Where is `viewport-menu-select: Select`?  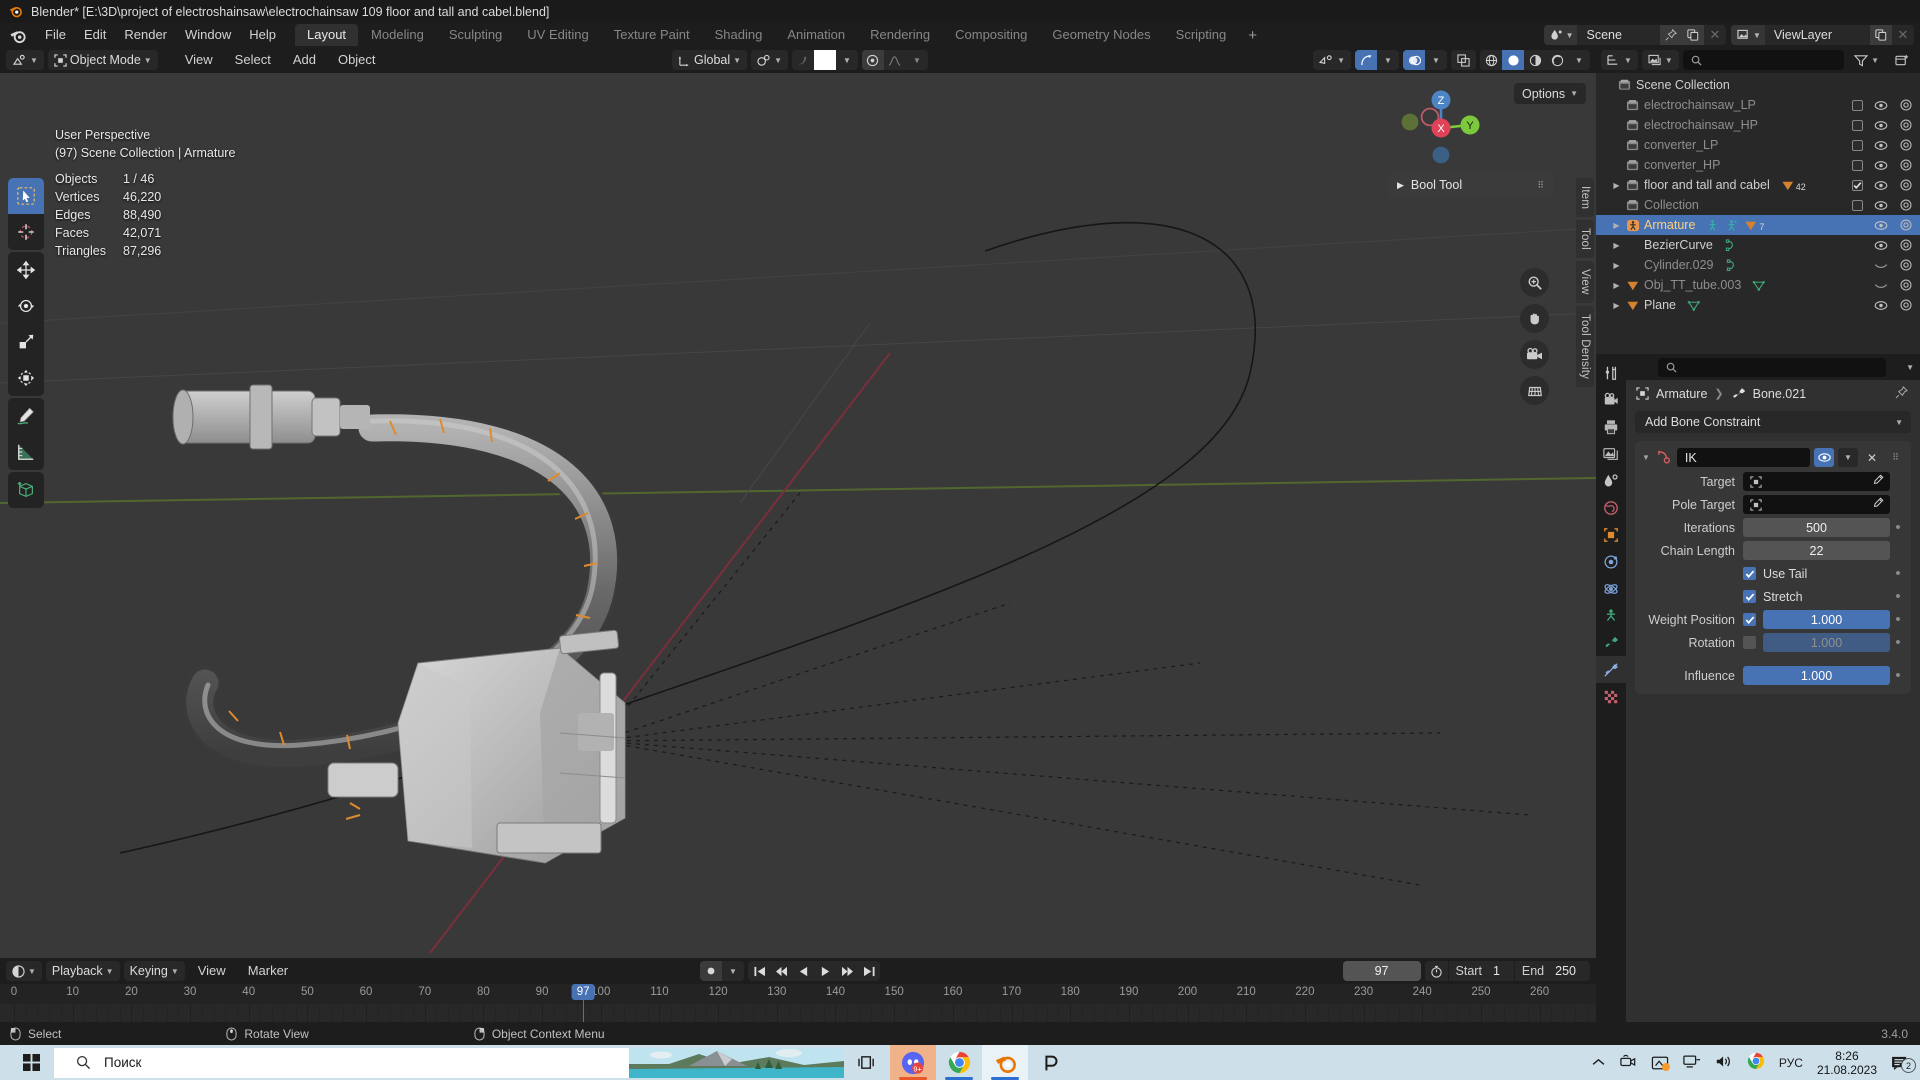
viewport-menu-select: Select is located at coordinates (253, 60).